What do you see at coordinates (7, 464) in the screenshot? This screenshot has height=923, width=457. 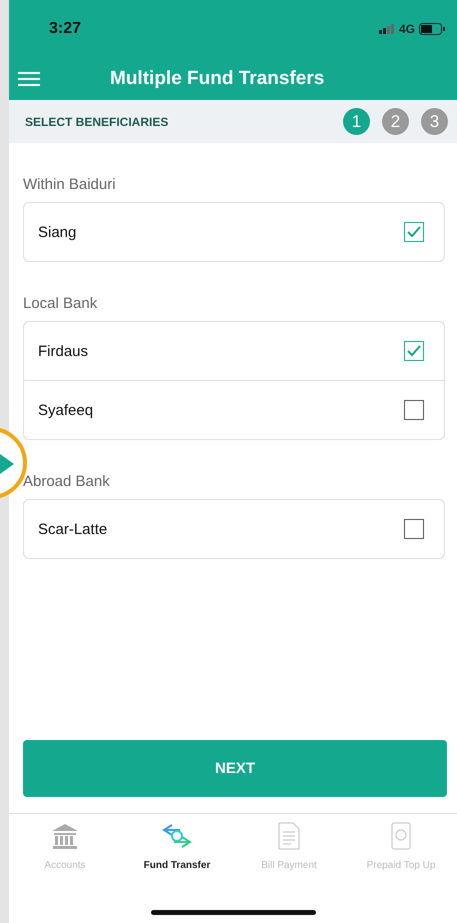 I see `play-icon` at bounding box center [7, 464].